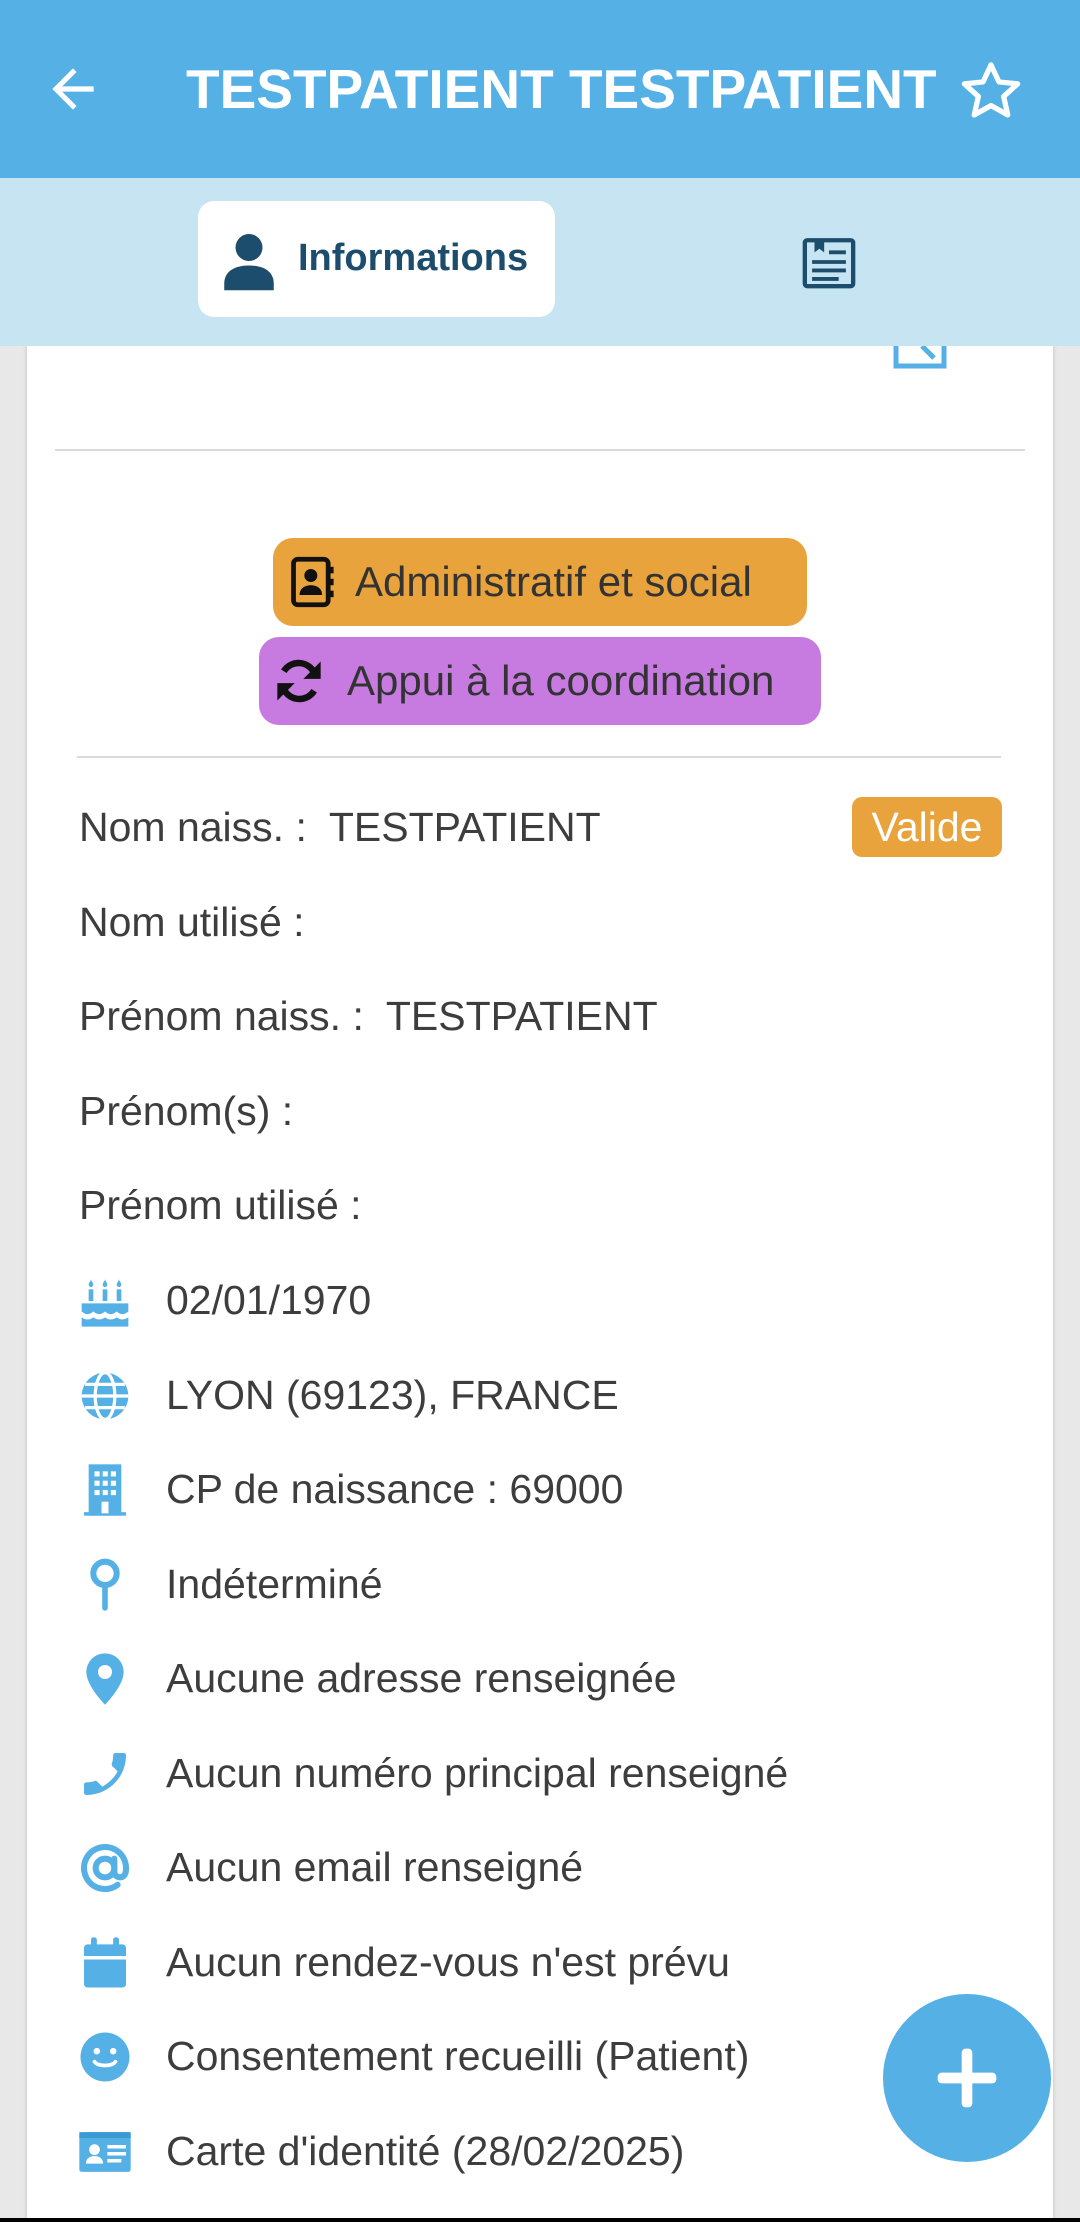  I want to click on status-badge: Valide, so click(927, 827).